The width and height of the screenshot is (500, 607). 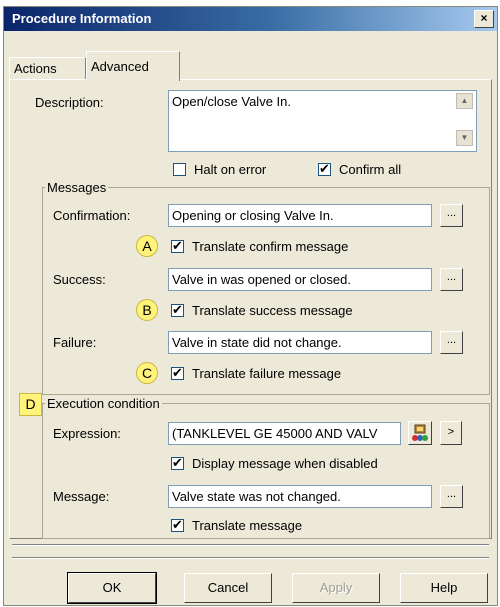 I want to click on display-when-disabled-checkbox: ✔, so click(x=177, y=462).